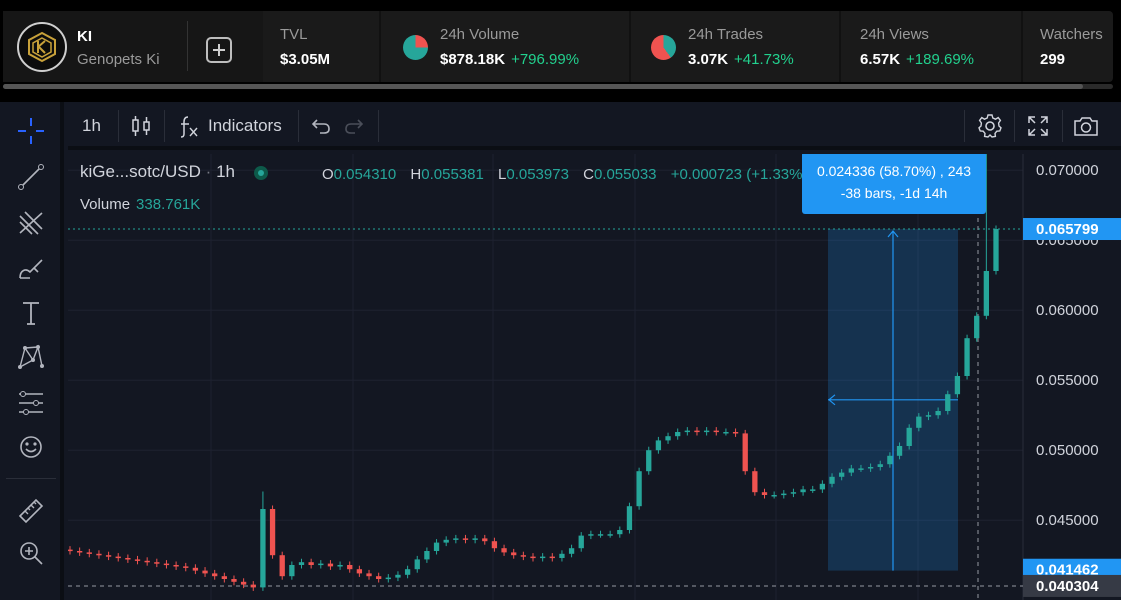  I want to click on zoom-in-icon, so click(31, 553).